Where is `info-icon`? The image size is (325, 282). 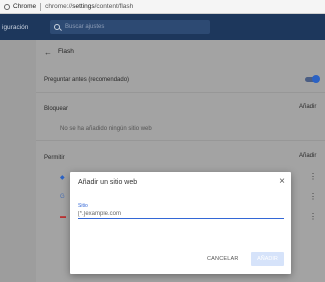
info-icon is located at coordinates (7, 6).